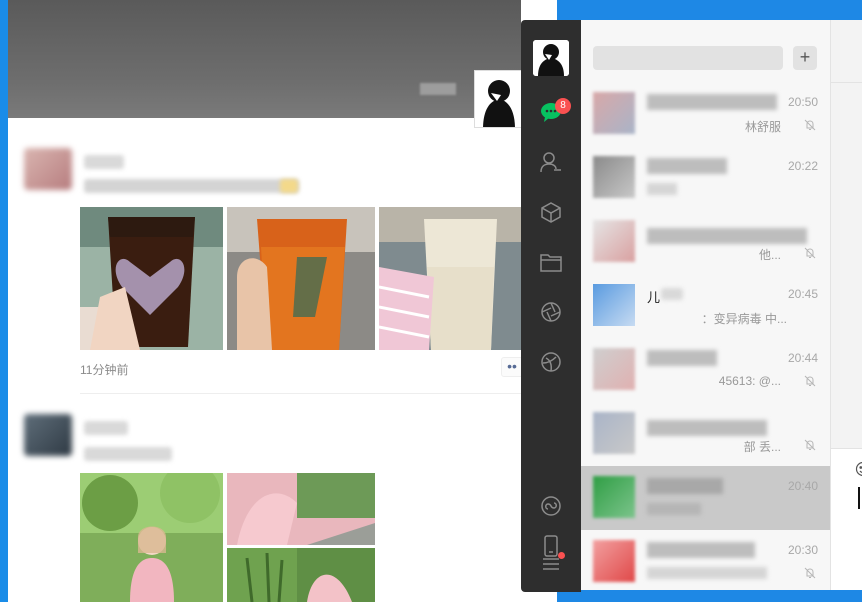  What do you see at coordinates (672, 294) in the screenshot?
I see `chat-name-blur` at bounding box center [672, 294].